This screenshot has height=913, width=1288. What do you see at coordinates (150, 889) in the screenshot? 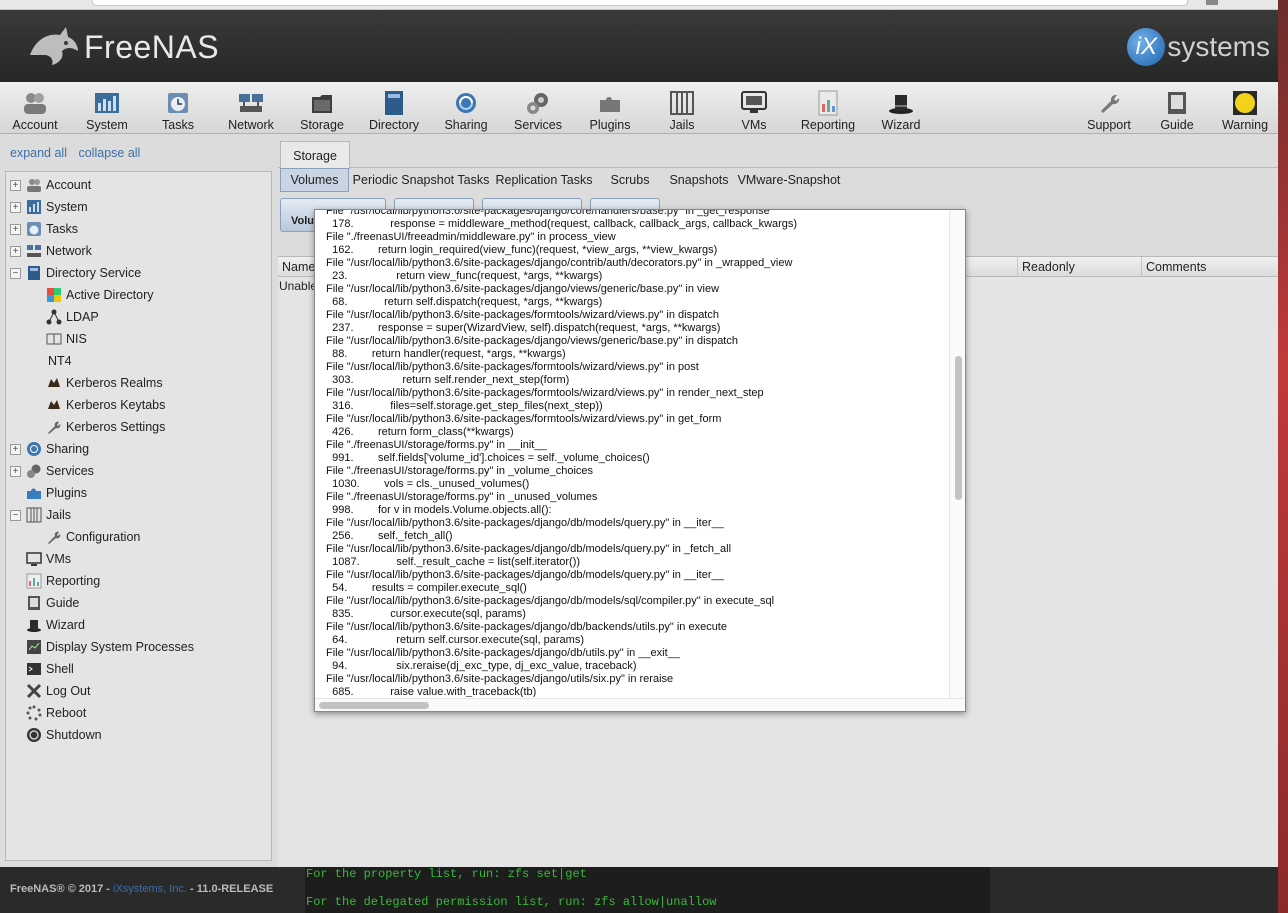
I see `company-link: iXsystems, Inc.` at bounding box center [150, 889].